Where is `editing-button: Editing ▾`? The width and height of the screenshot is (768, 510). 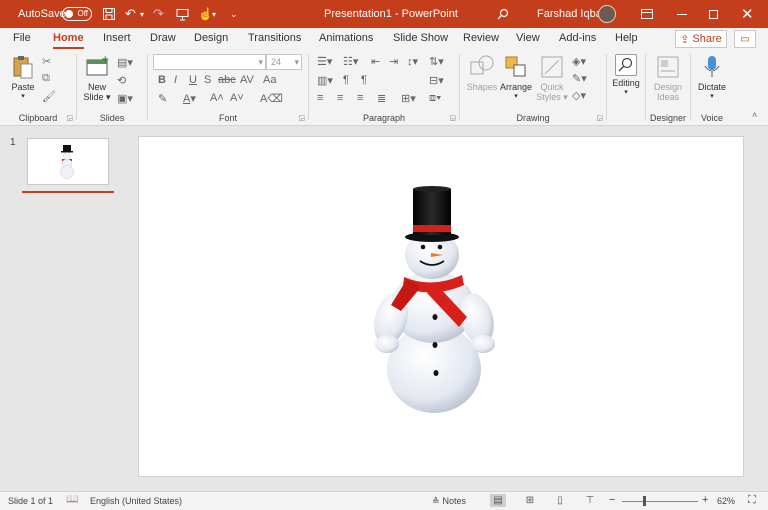 editing-button: Editing ▾ is located at coordinates (626, 75).